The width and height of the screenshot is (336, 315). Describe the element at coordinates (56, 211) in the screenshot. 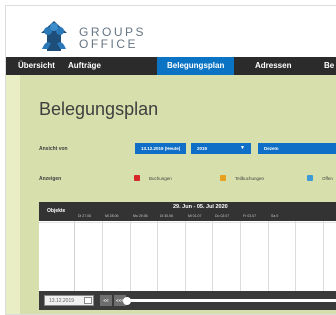

I see `objects-column-header: Objekte` at that location.